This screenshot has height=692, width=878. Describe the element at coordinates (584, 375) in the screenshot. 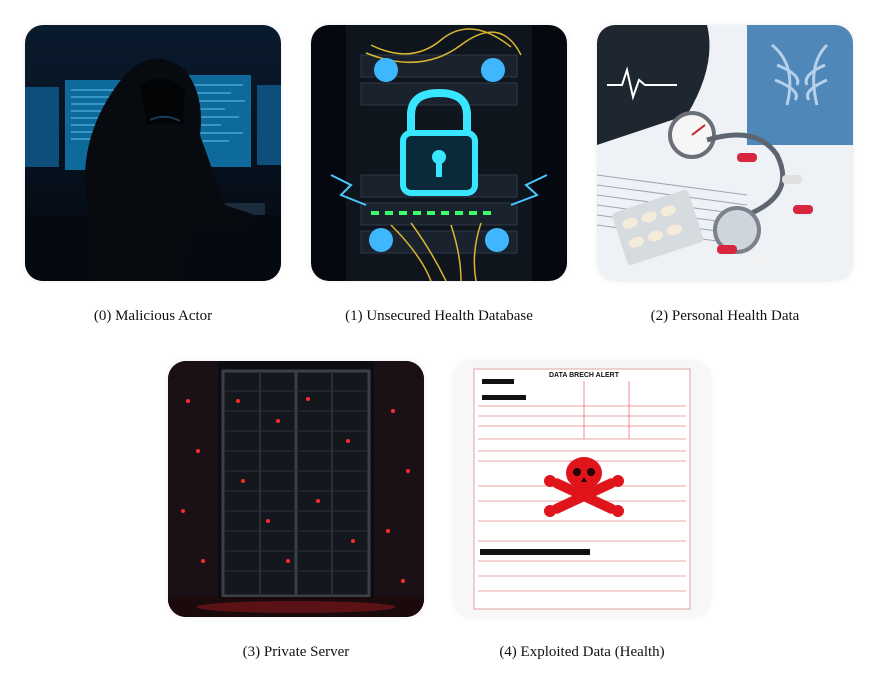

I see `doc-title: DATA BRECH ALERT` at that location.